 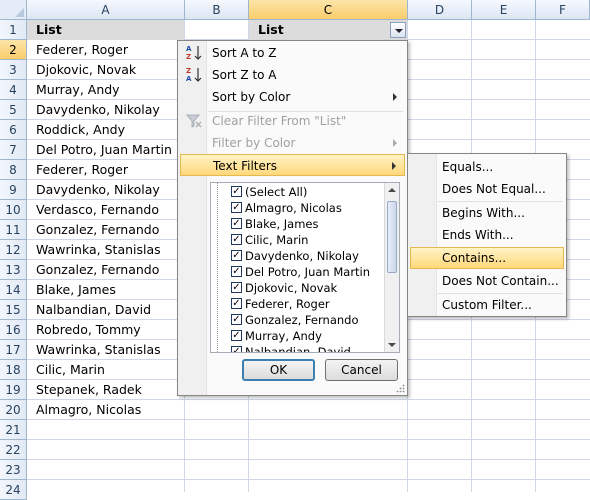 I want to click on cell-a: Stepanek, Radek, so click(x=105, y=390).